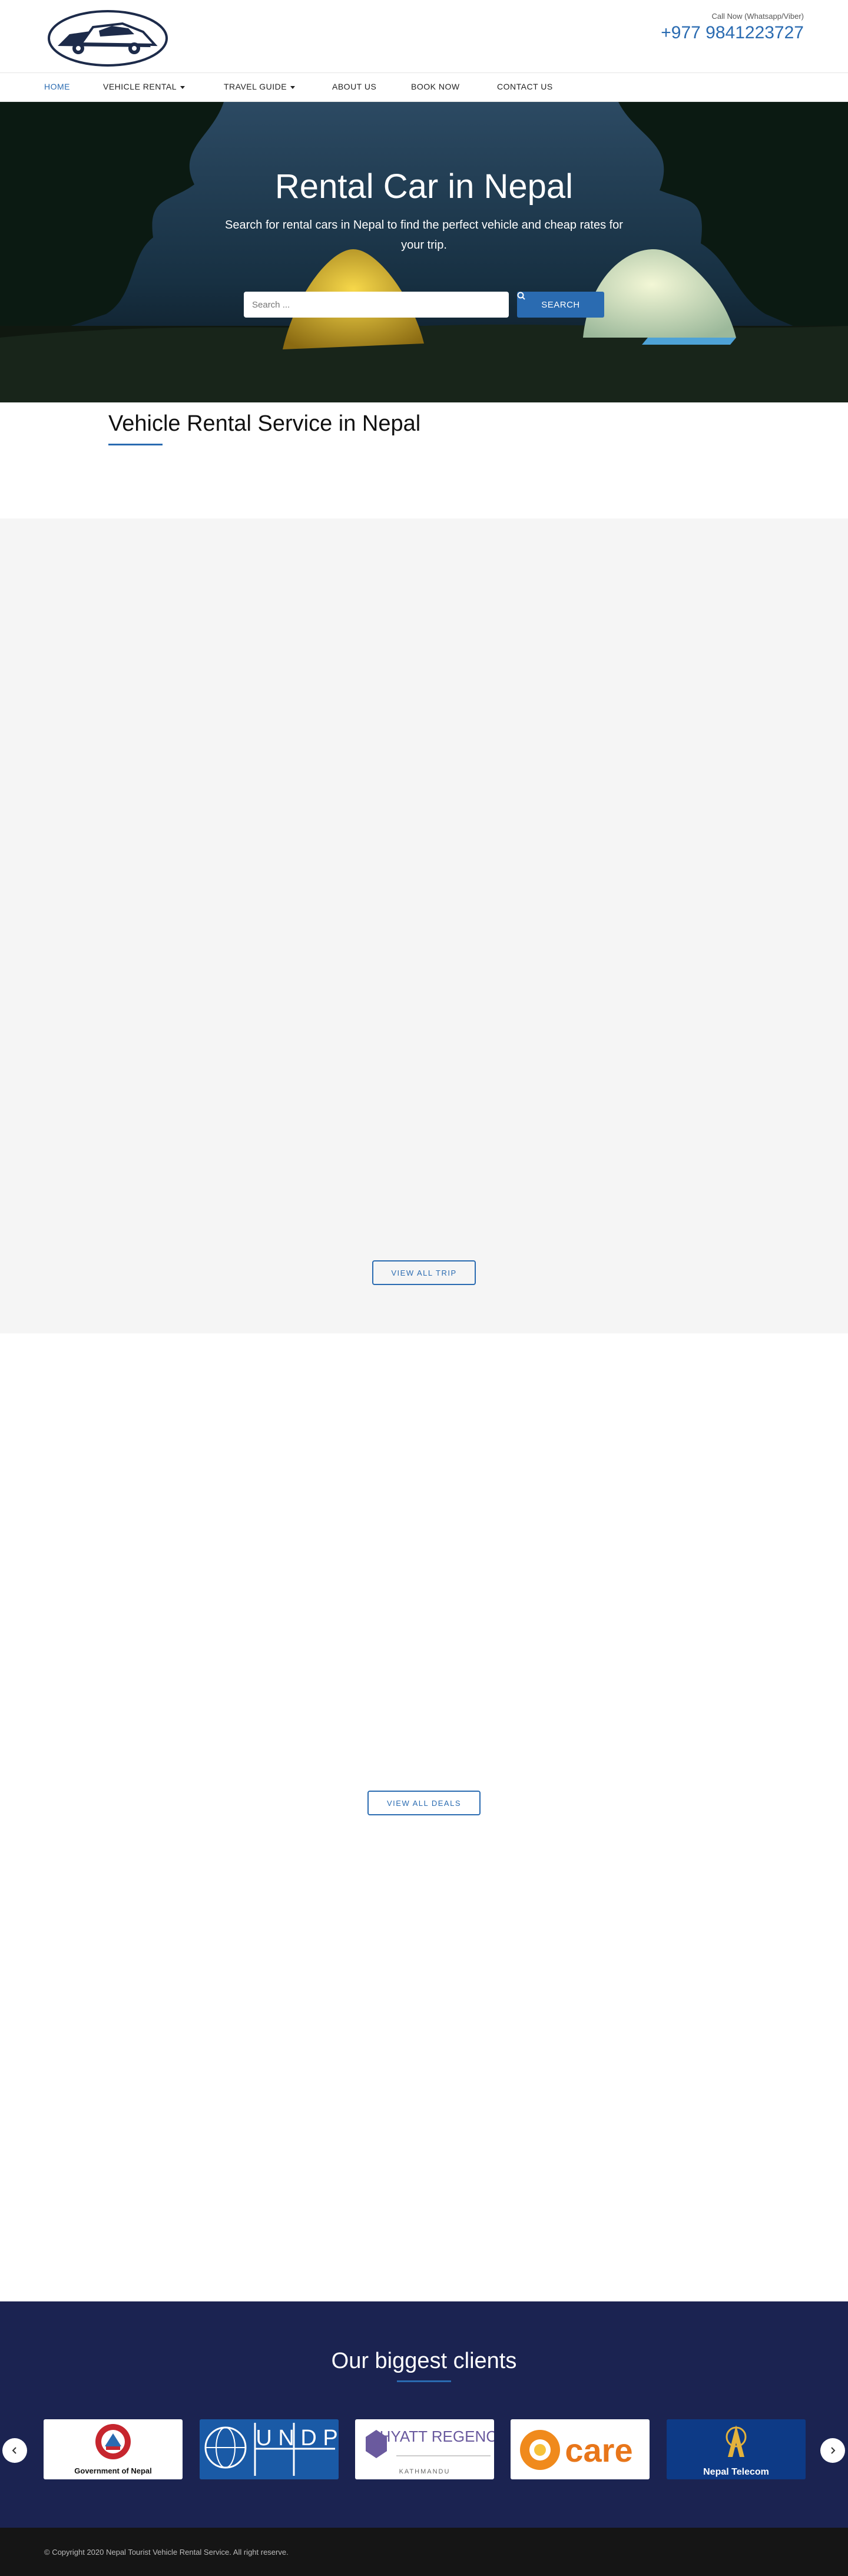  Describe the element at coordinates (436, 86) in the screenshot. I see `nav-book-now: BOOK NOW` at that location.